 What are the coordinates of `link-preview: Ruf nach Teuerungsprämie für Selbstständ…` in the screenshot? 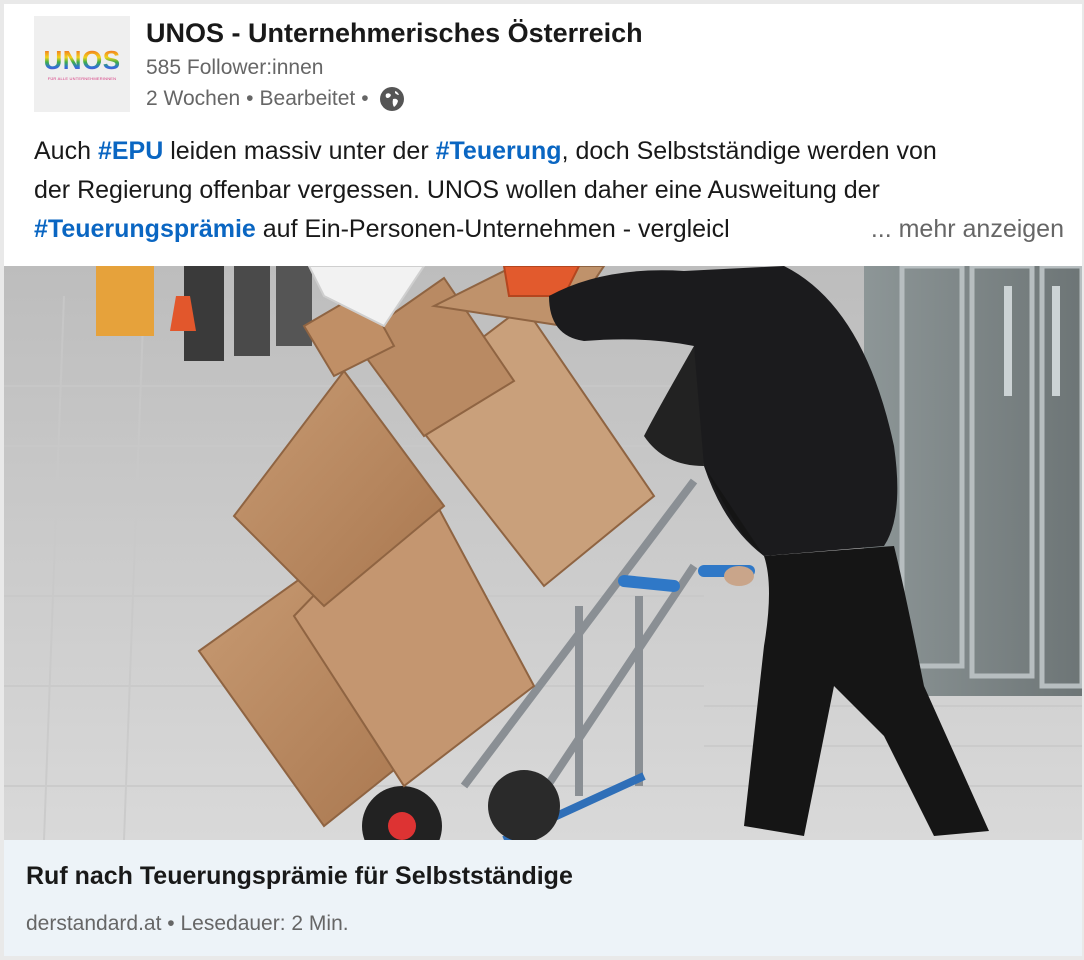 It's located at (543, 898).